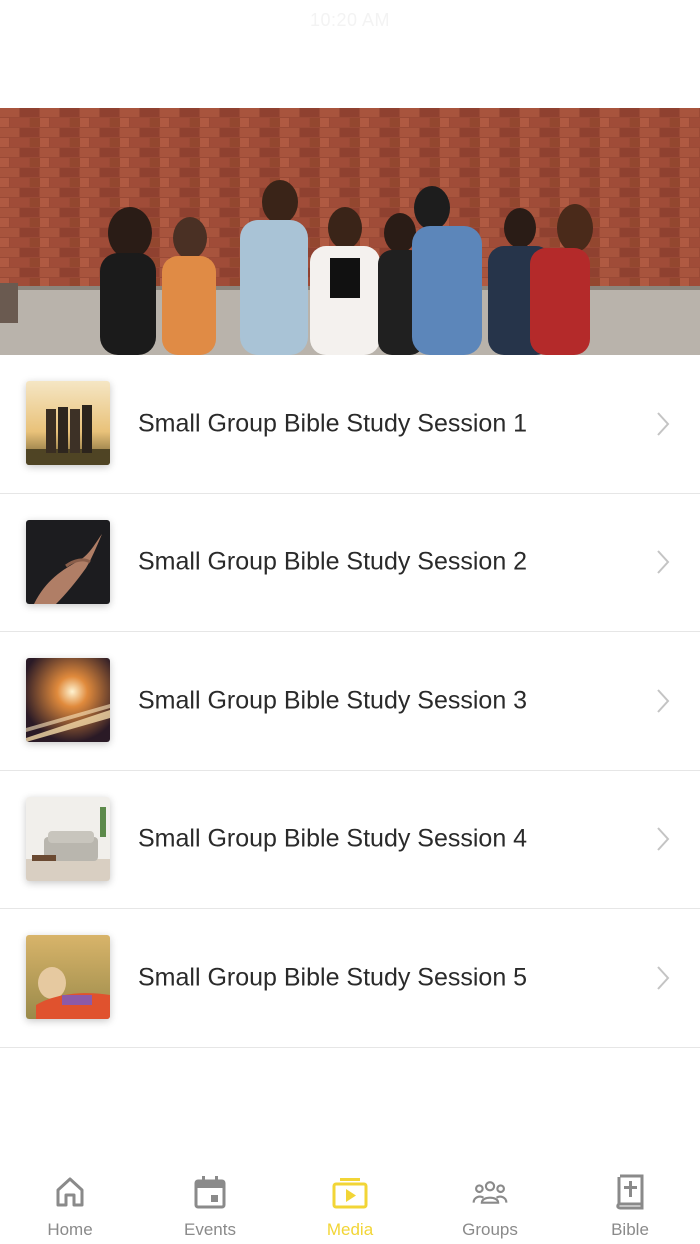  I want to click on tab-home: Home, so click(70, 1202).